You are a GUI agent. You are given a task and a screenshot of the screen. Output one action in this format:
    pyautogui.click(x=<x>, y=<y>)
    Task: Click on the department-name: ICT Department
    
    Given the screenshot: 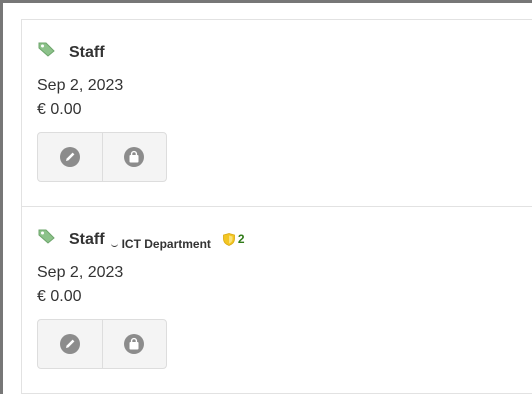 What is the action you would take?
    pyautogui.click(x=166, y=244)
    